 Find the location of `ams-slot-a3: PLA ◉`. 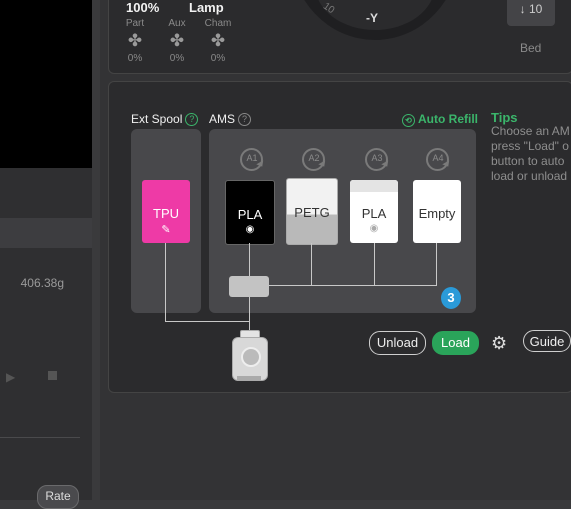

ams-slot-a3: PLA ◉ is located at coordinates (374, 211).